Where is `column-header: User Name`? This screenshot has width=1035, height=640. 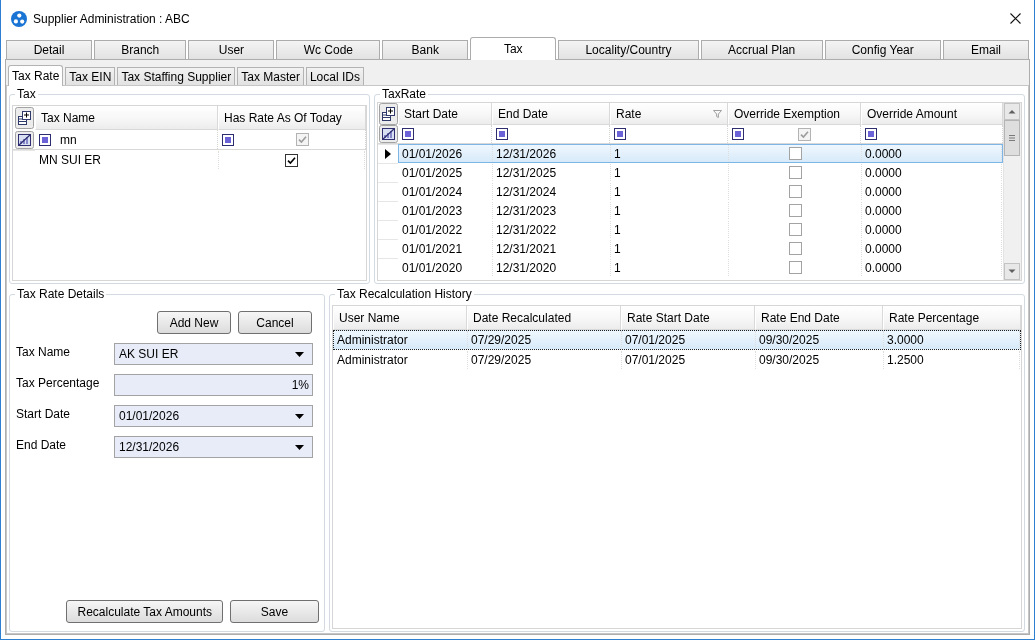
column-header: User Name is located at coordinates (400, 318).